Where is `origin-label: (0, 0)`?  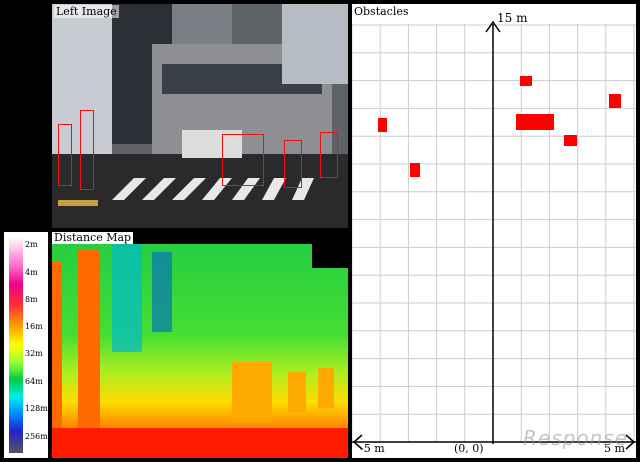 origin-label: (0, 0) is located at coordinates (469, 448).